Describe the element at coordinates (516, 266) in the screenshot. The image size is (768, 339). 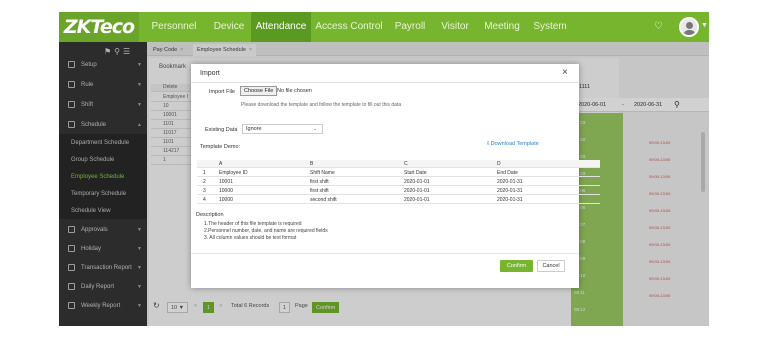
I see `confirm-button: Confirm` at that location.